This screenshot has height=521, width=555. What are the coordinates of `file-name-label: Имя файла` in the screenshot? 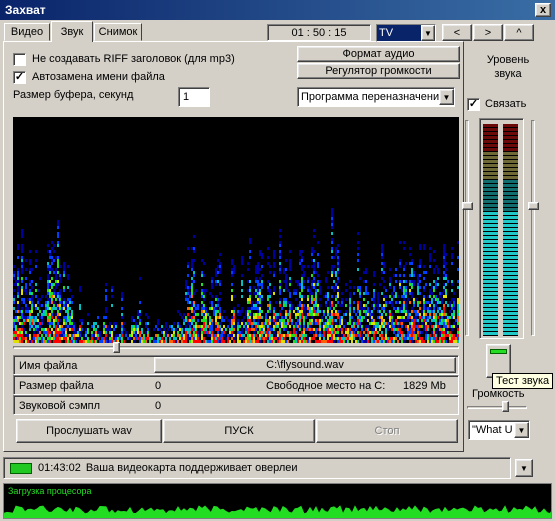 It's located at (48, 366).